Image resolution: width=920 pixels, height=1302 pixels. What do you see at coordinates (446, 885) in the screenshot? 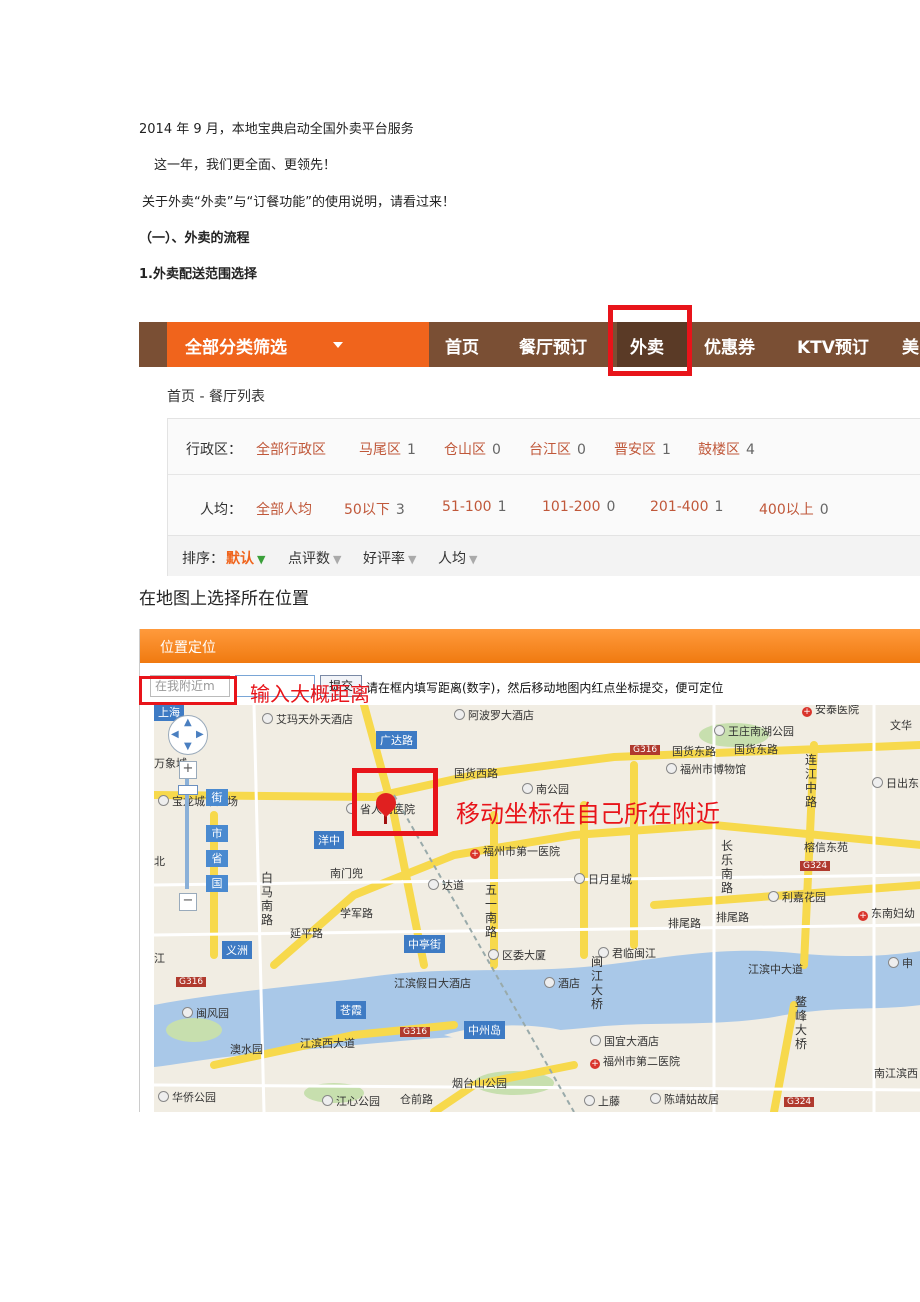
I see `map-label: 达道` at bounding box center [446, 885].